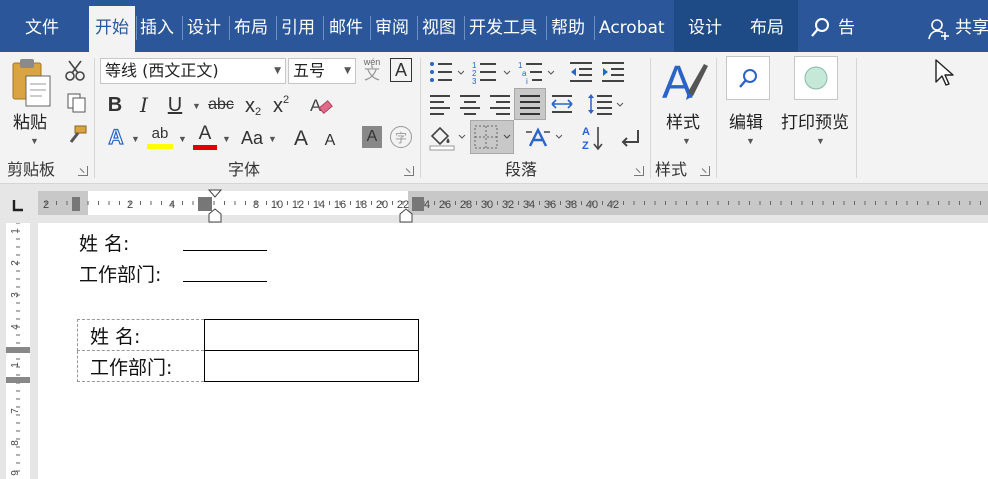 The image size is (988, 479). Describe the element at coordinates (372, 70) in the screenshot. I see `phonetic-guide-button: wén 文` at that location.